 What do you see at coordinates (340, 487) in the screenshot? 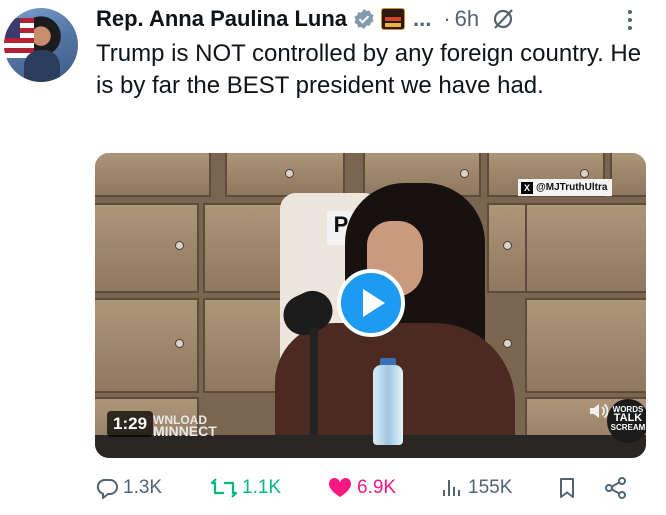
I see `like-icon` at bounding box center [340, 487].